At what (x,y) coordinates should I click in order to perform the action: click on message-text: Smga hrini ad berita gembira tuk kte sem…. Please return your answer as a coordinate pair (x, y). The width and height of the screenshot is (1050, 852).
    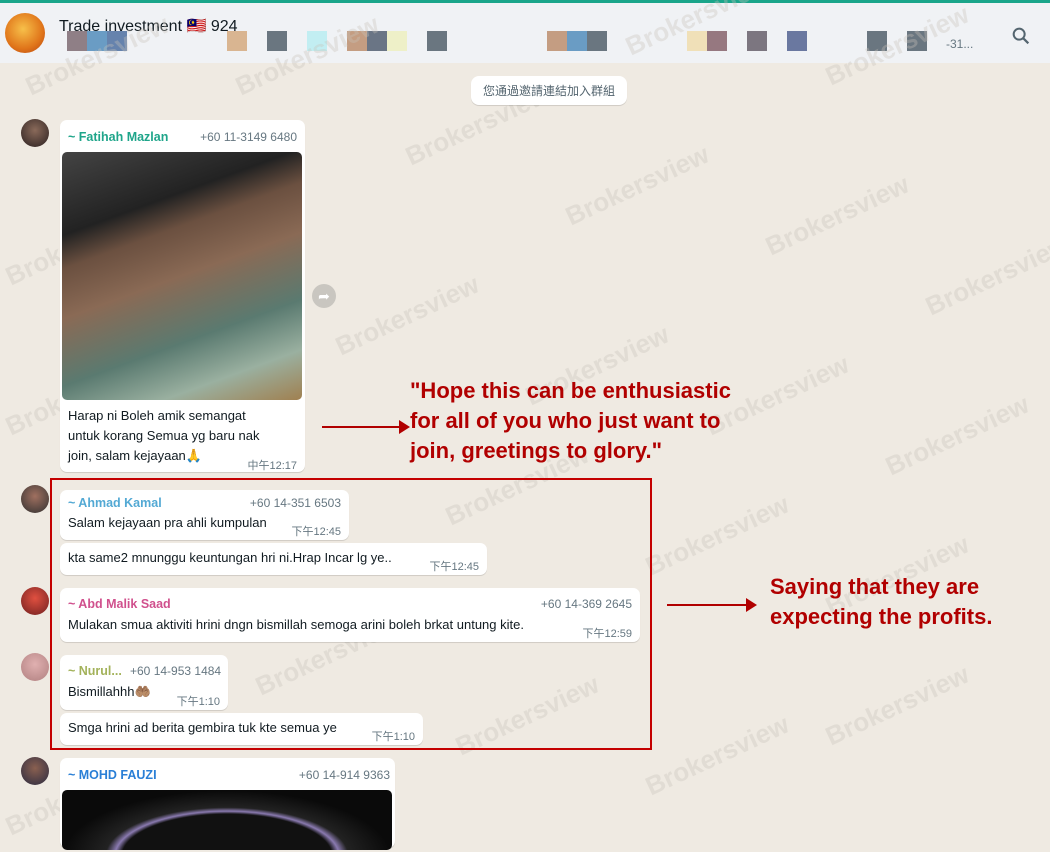
    Looking at the image, I should click on (202, 727).